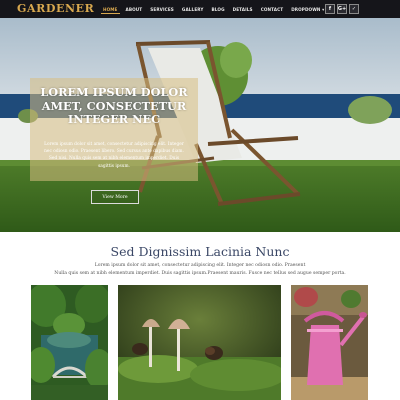  What do you see at coordinates (110, 9) in the screenshot?
I see `nav-home: HOME` at bounding box center [110, 9].